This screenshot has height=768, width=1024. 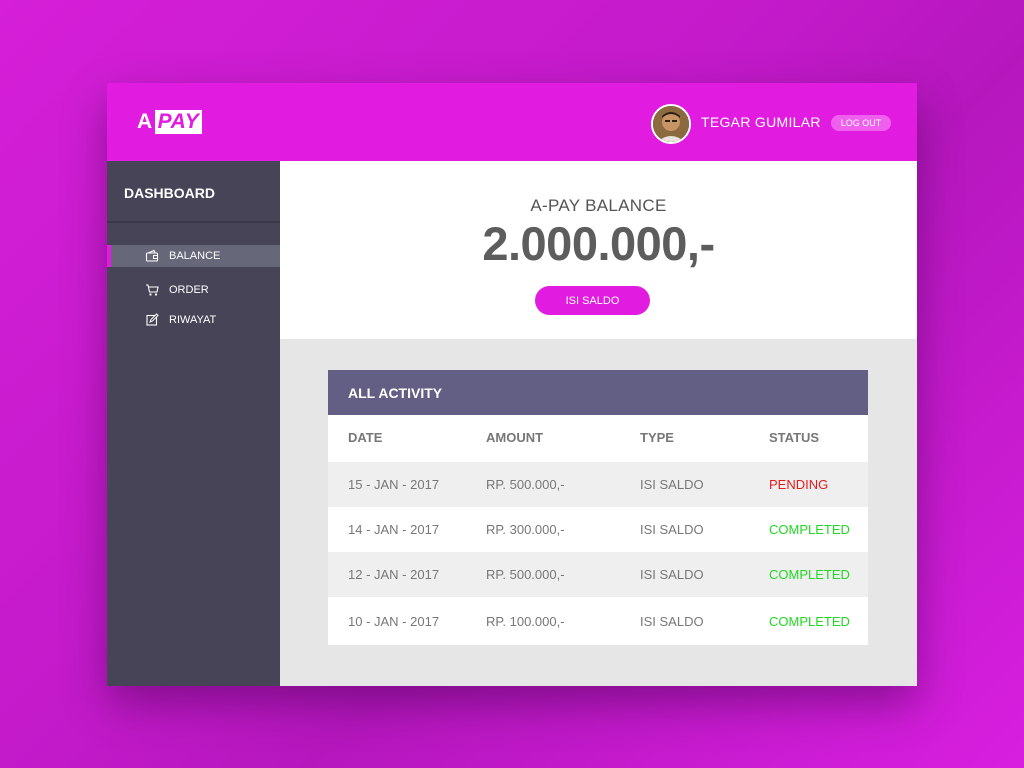 What do you see at coordinates (512, 122) in the screenshot?
I see `top-bar: A PAY TEGAR GUMILAR LOG OUT` at bounding box center [512, 122].